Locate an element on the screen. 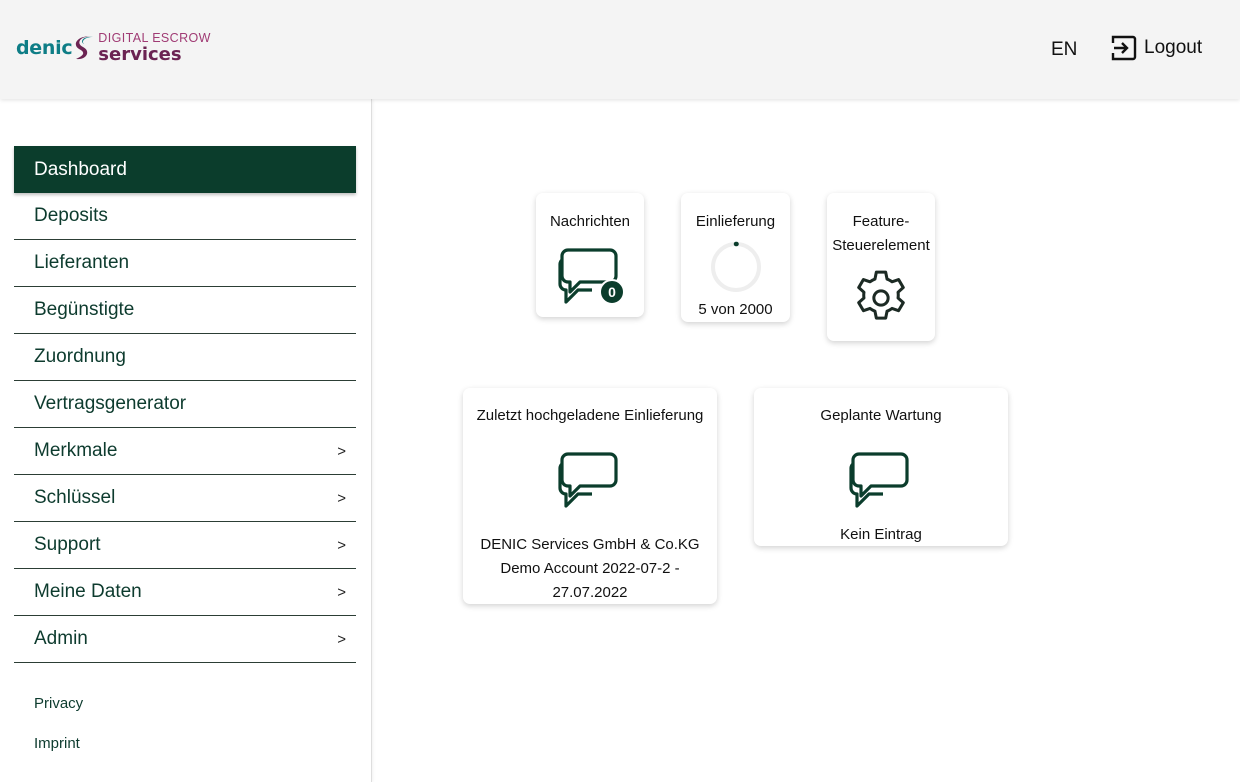  maintenance-status-text: Kein Eintrag is located at coordinates (881, 534).